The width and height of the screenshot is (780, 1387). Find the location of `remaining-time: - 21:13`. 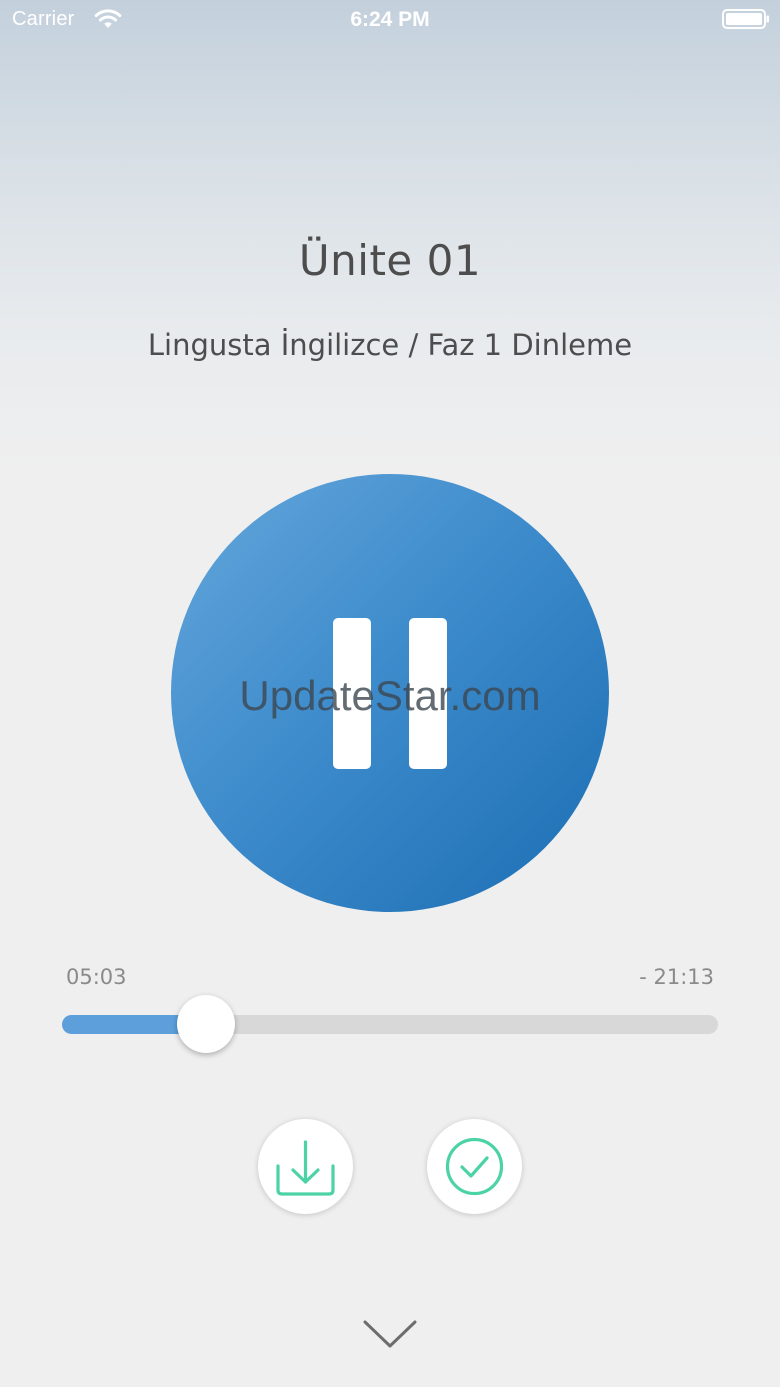

remaining-time: - 21:13 is located at coordinates (676, 977).